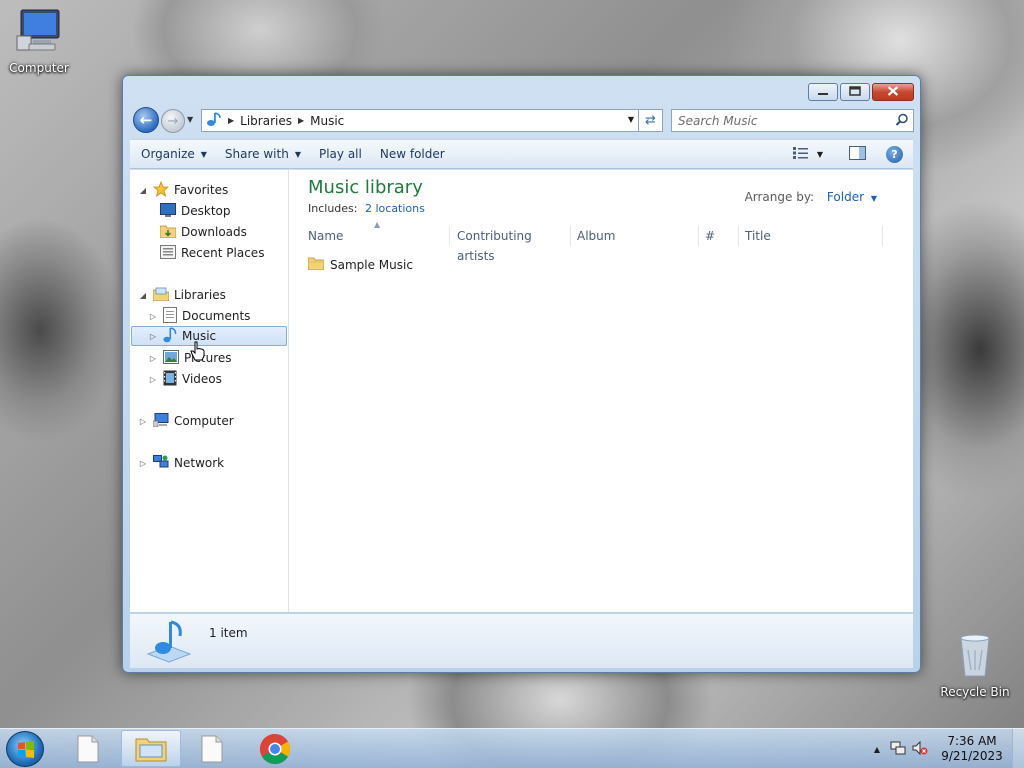 Image resolution: width=1024 pixels, height=768 pixels. I want to click on share-with-menu: Share with ▼, so click(263, 154).